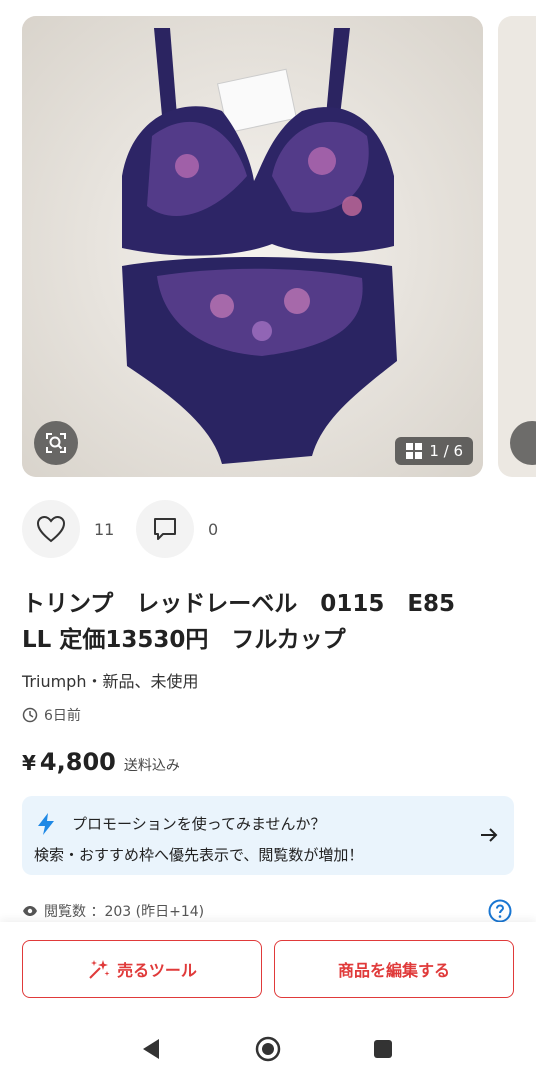  I want to click on system-navigation-bar, so click(268, 1051).